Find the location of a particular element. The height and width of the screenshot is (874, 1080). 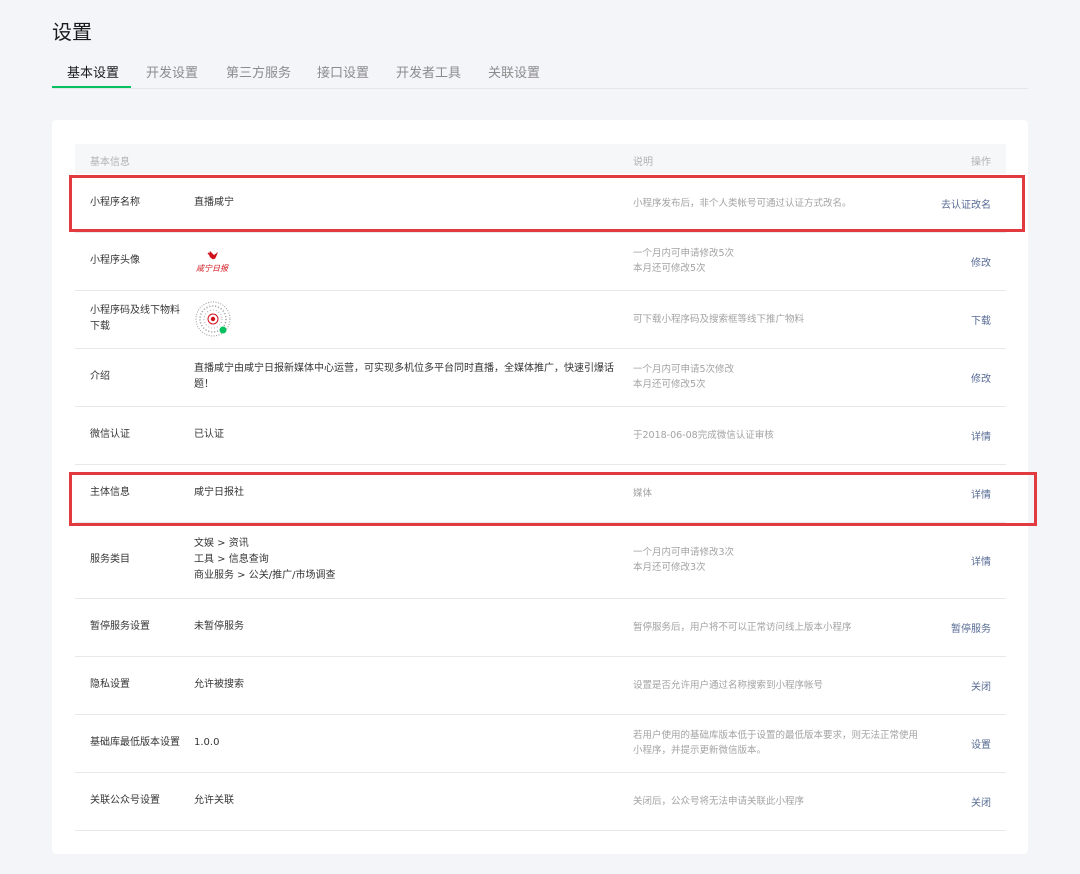

row-description: 一个月内可申请修改3次 本月还可修改3次 is located at coordinates (778, 560).